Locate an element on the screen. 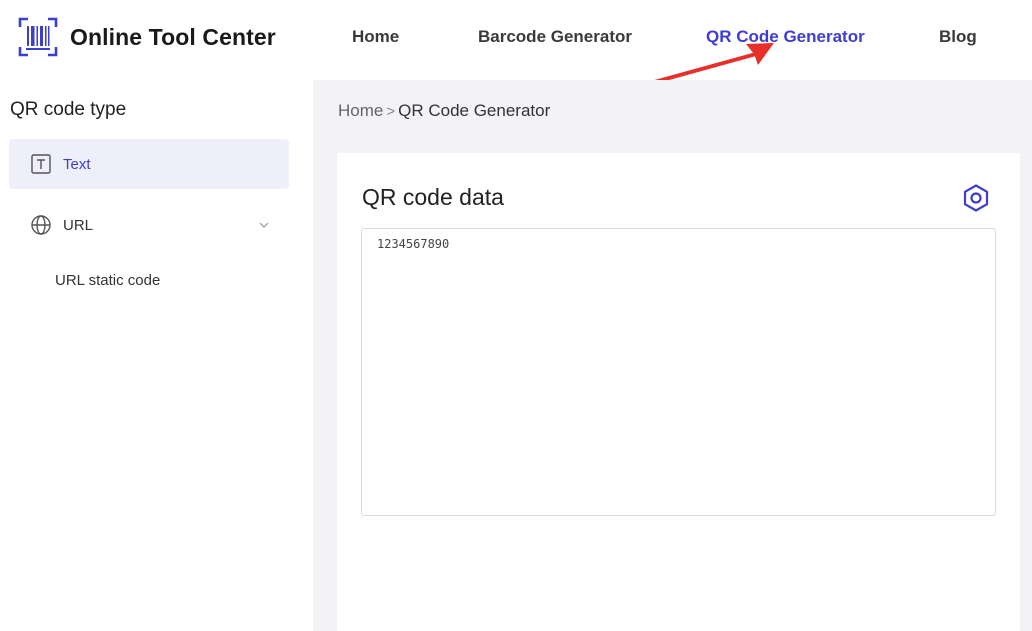 The width and height of the screenshot is (1032, 631). breadcrumb-current: QR Code Generator is located at coordinates (474, 110).